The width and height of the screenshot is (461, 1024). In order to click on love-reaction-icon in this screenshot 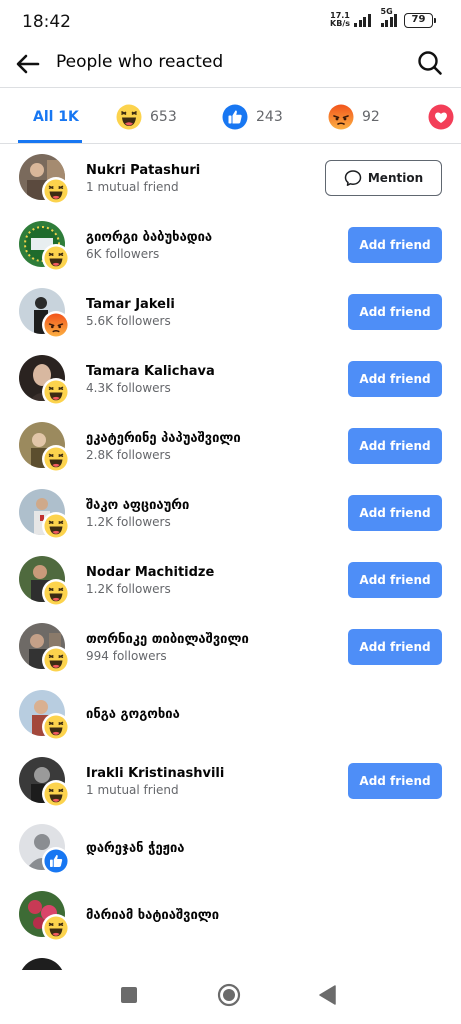, I will do `click(441, 117)`.